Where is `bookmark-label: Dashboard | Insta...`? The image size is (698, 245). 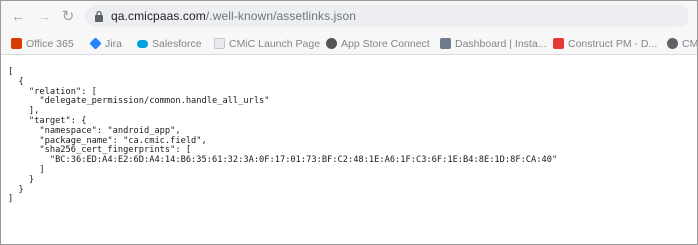 bookmark-label: Dashboard | Insta... is located at coordinates (501, 43).